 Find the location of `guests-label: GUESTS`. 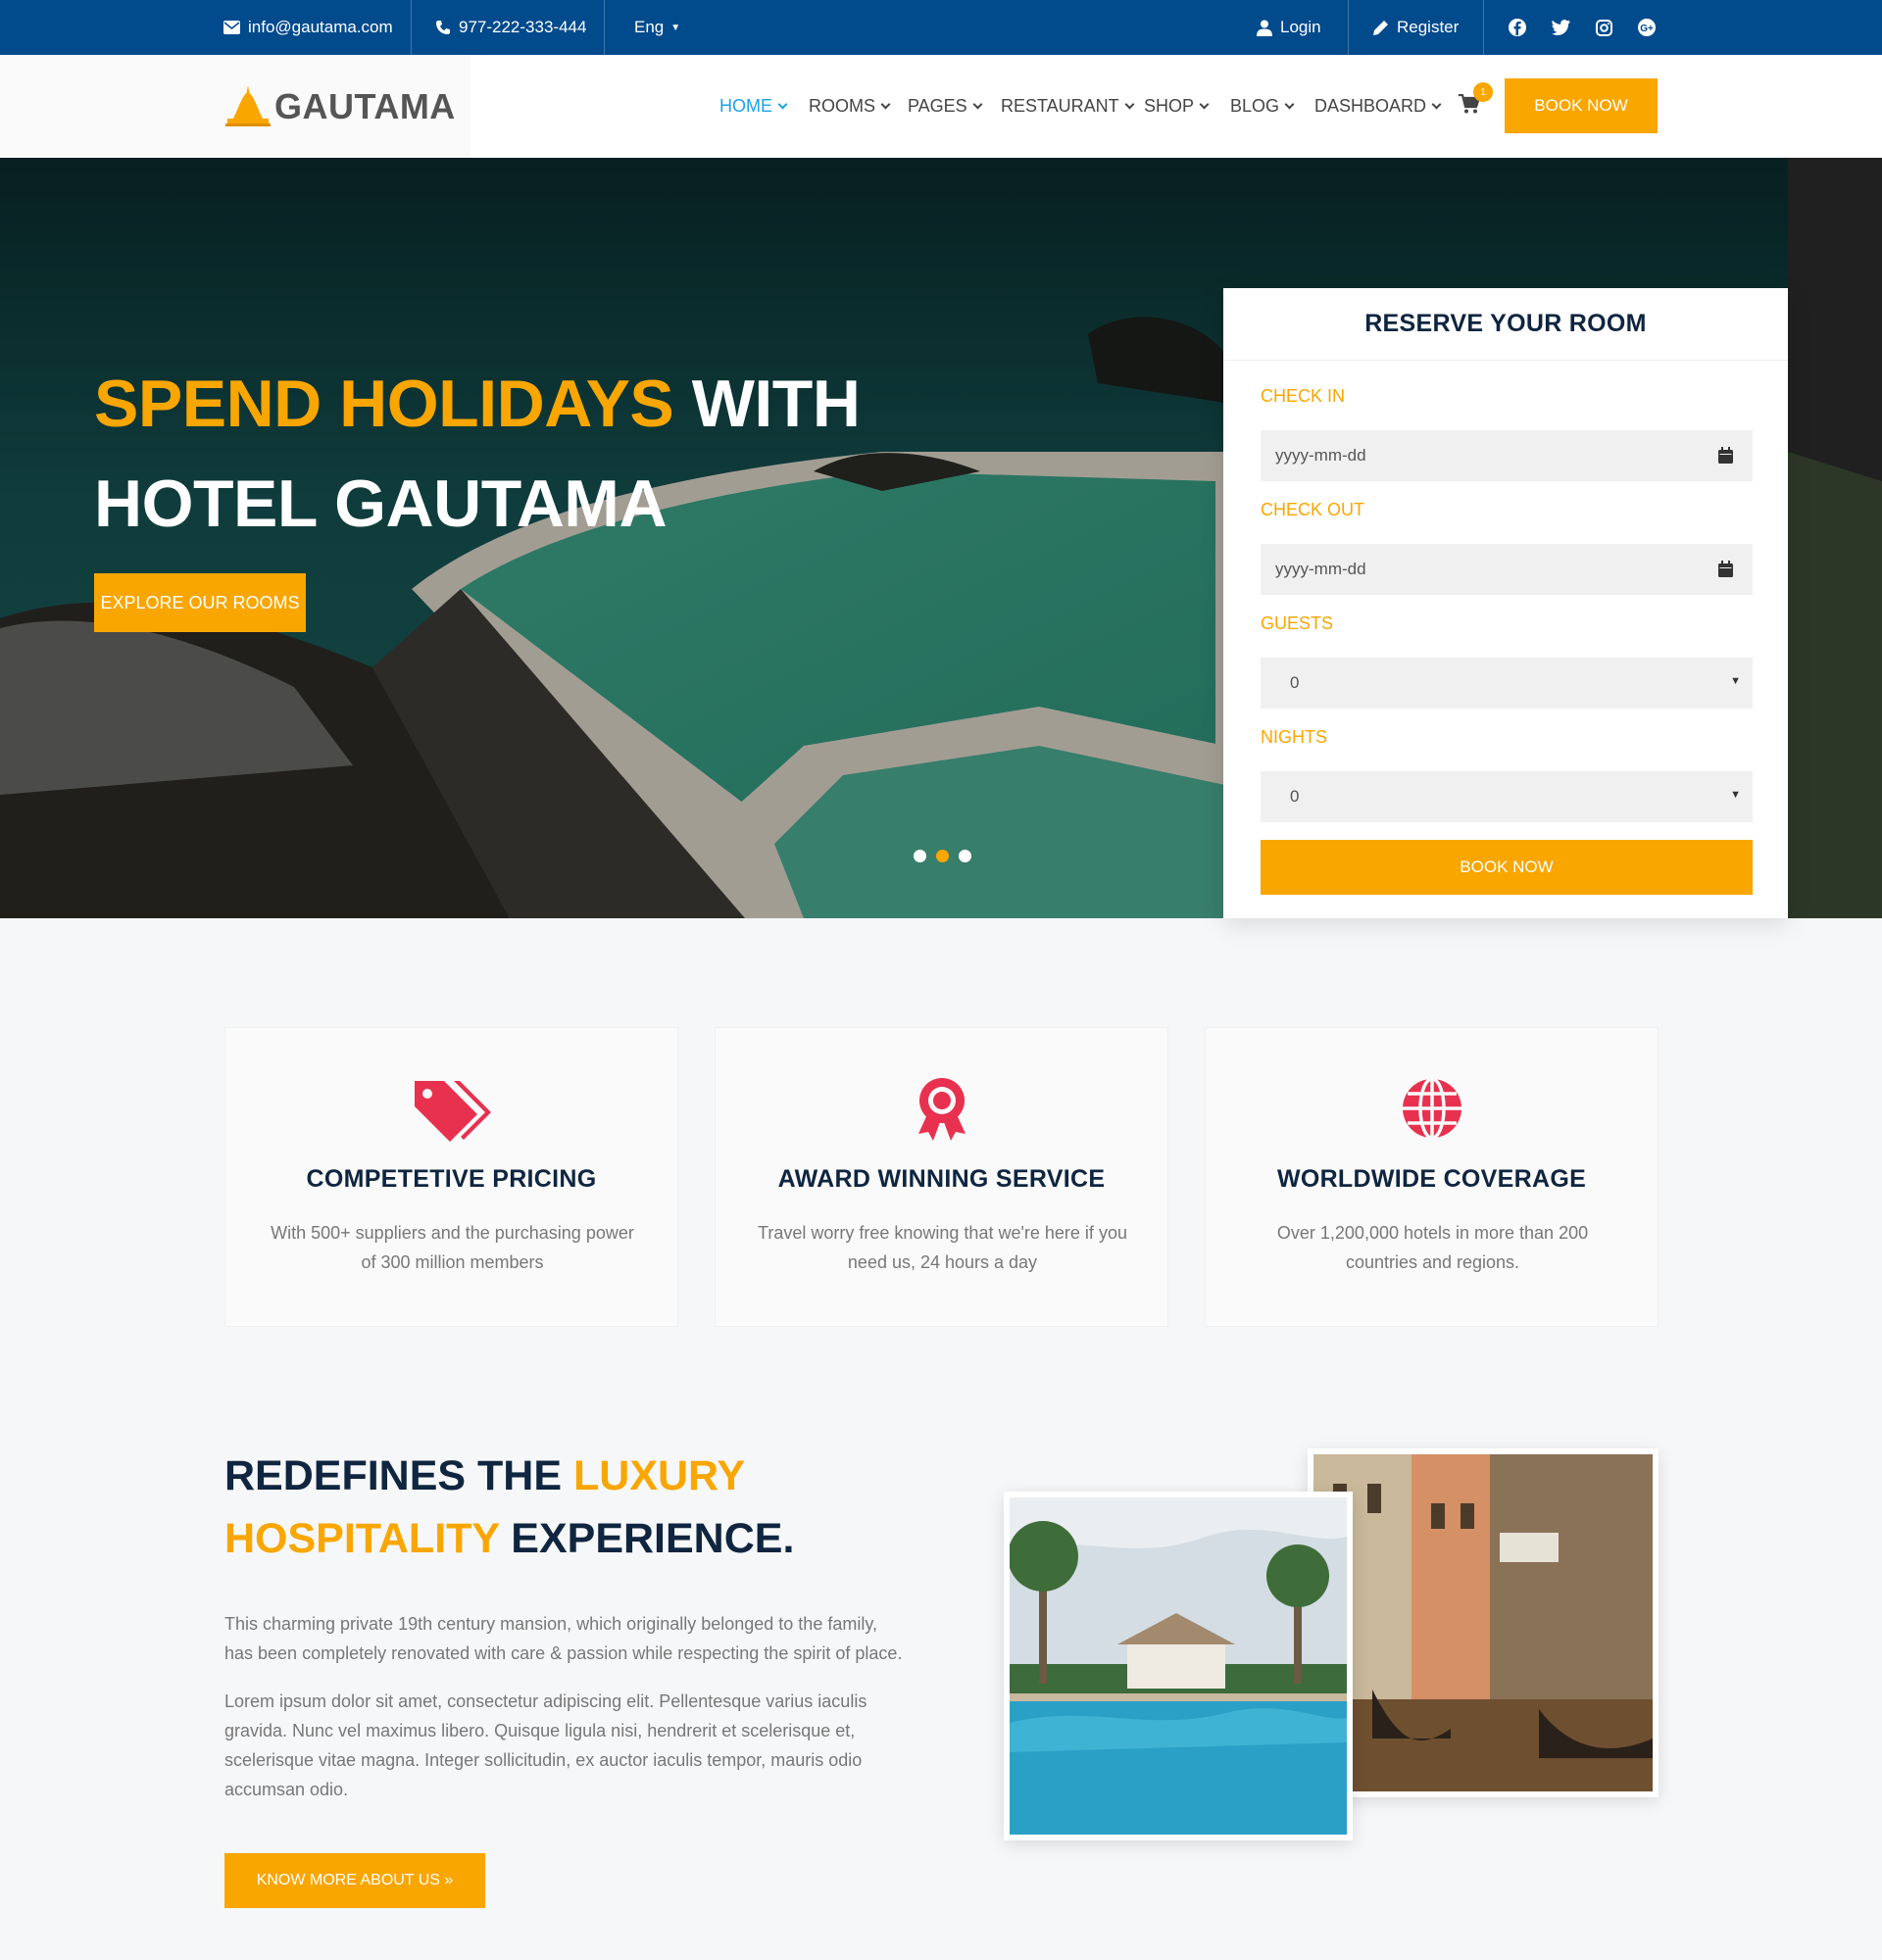

guests-label: GUESTS is located at coordinates (1298, 623).